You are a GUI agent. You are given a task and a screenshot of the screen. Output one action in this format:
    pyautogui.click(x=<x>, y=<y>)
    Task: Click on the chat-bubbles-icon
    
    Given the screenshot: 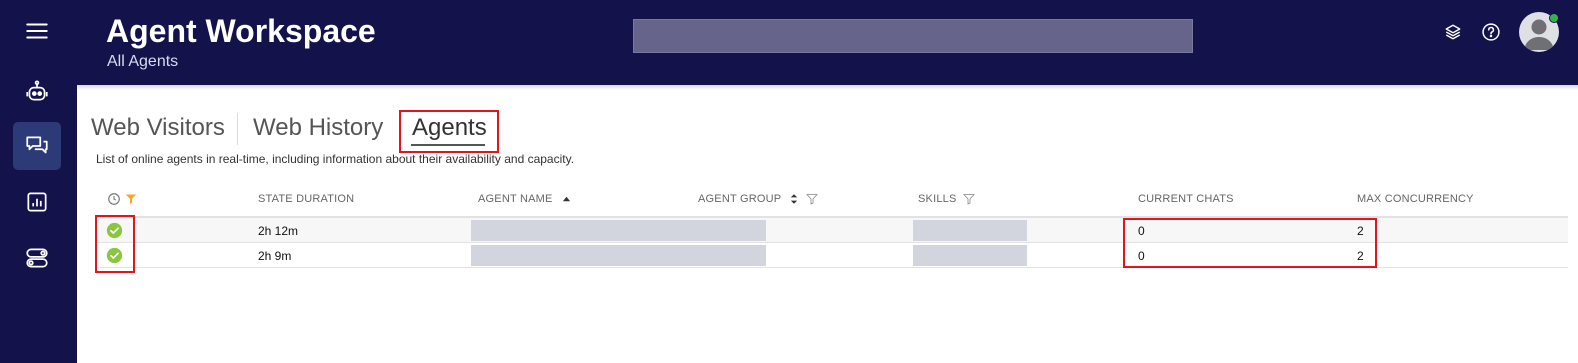 What is the action you would take?
    pyautogui.click(x=37, y=145)
    